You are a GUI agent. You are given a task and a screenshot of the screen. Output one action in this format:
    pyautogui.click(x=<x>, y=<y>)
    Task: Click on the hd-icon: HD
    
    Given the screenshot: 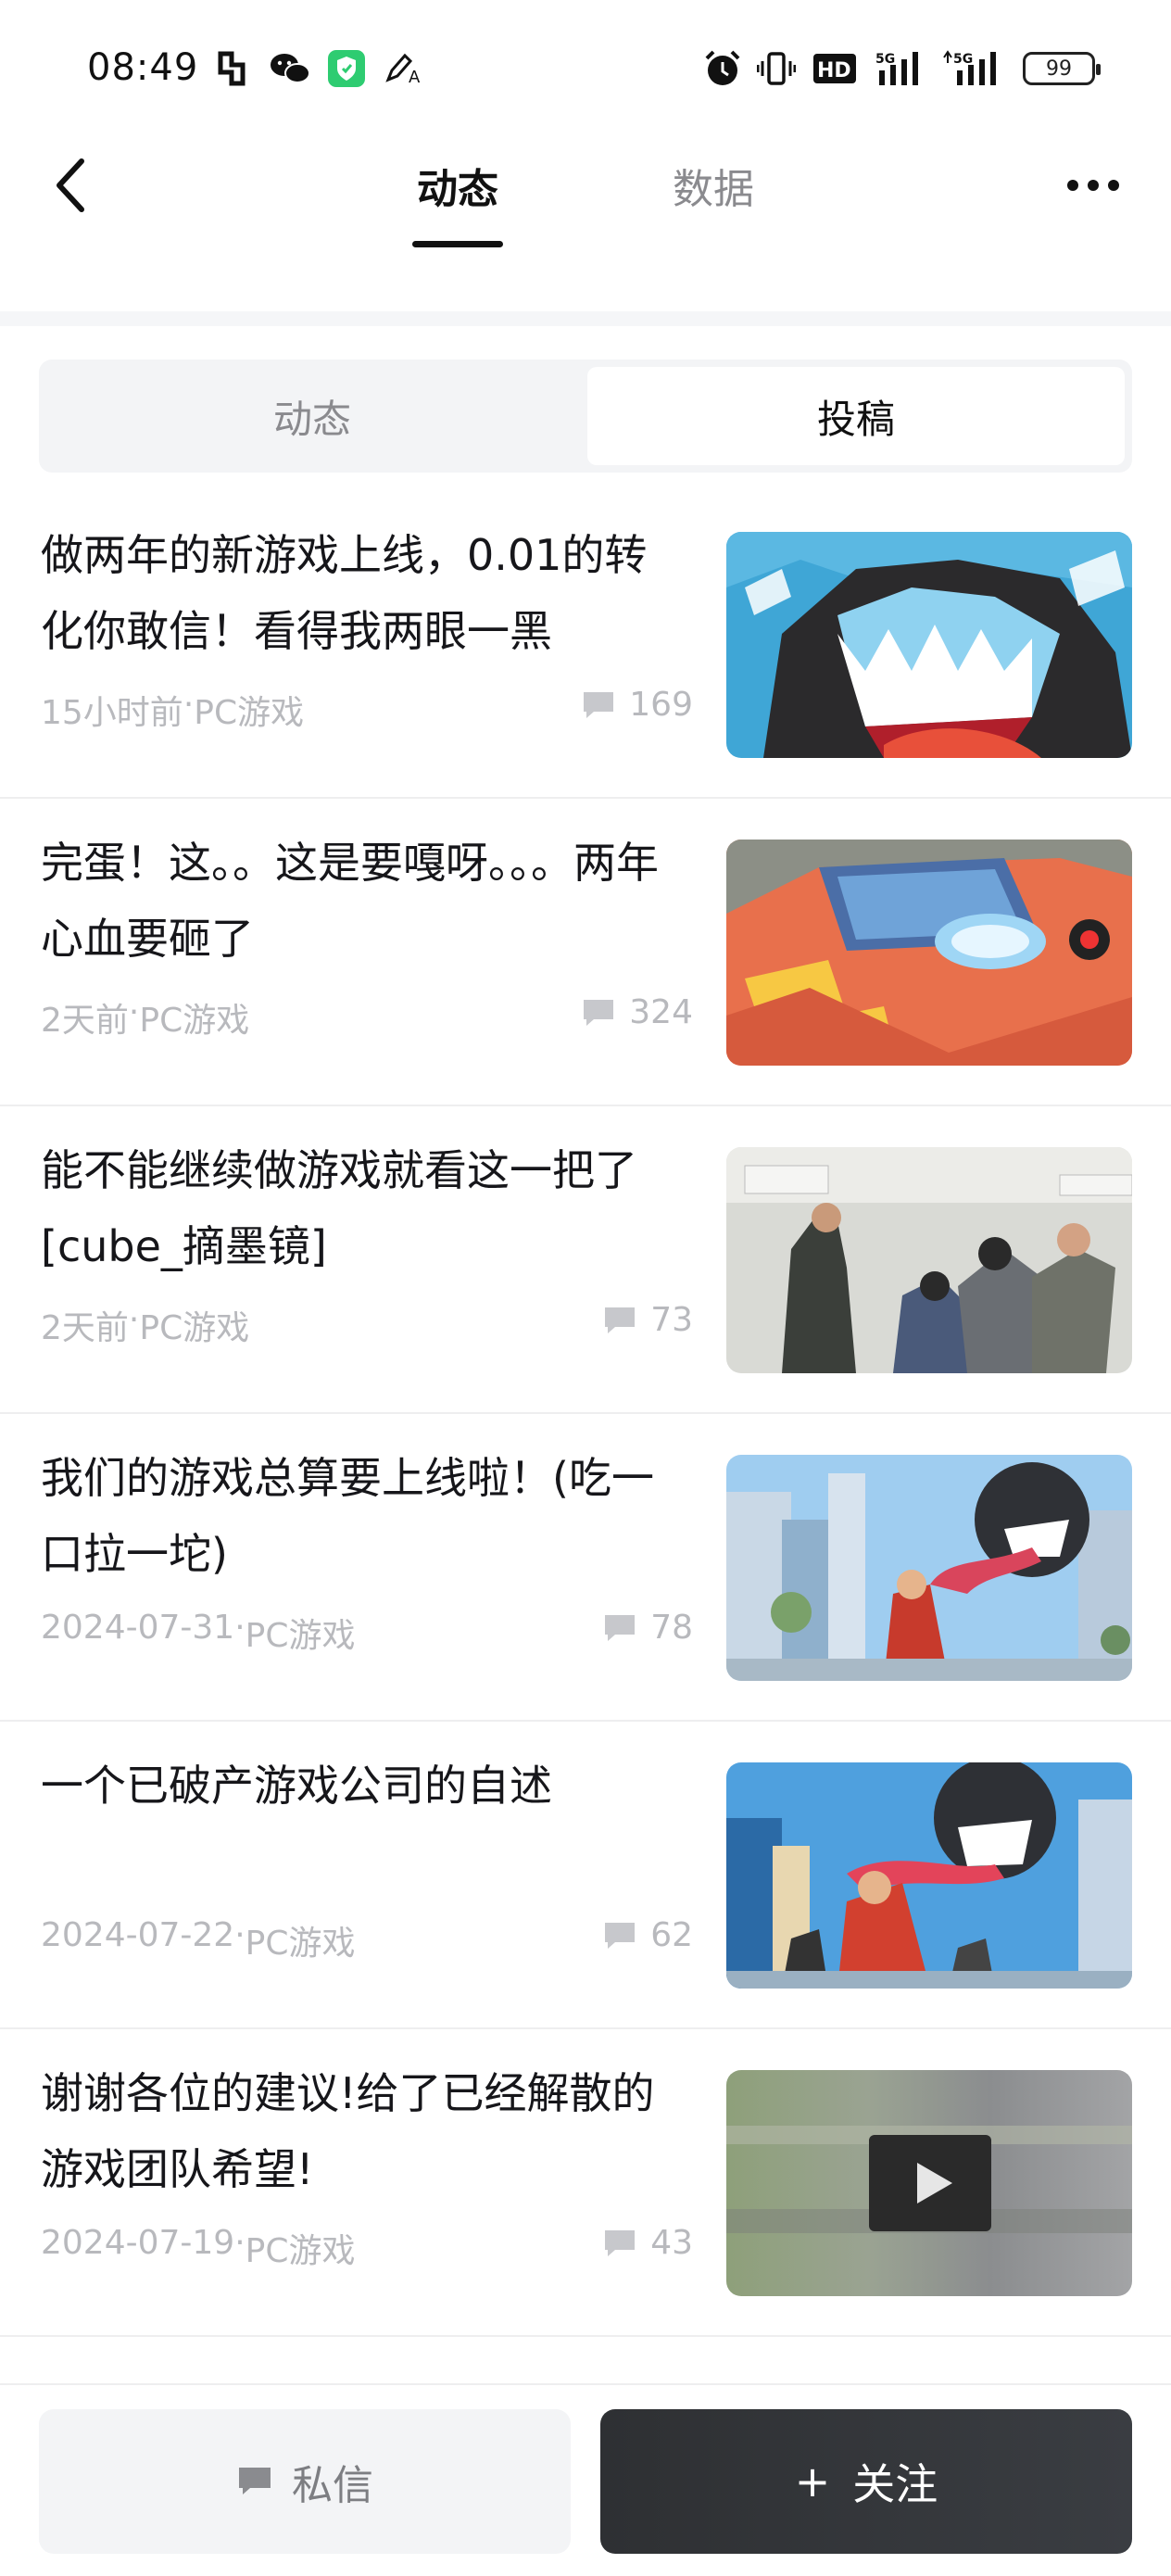 What is the action you would take?
    pyautogui.click(x=835, y=68)
    